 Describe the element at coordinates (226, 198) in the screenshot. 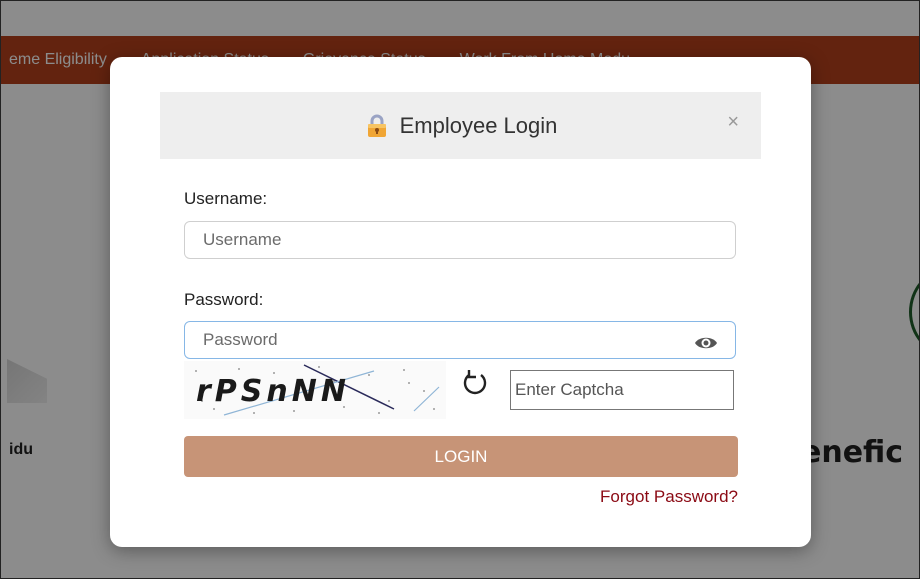

I see `username-label: Username:` at that location.